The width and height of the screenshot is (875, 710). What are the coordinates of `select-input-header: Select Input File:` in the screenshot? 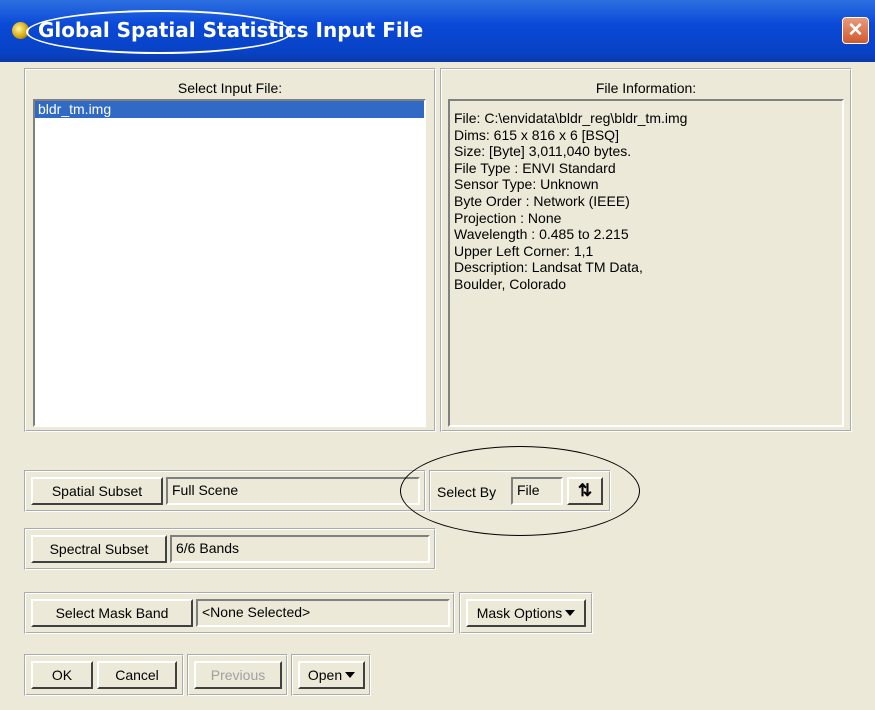 It's located at (230, 88).